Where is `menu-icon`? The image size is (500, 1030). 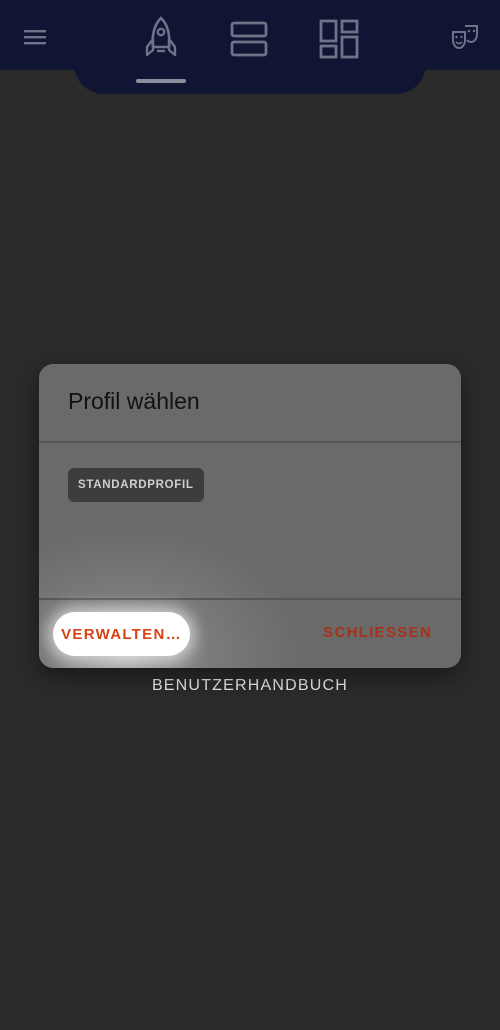 menu-icon is located at coordinates (35, 37).